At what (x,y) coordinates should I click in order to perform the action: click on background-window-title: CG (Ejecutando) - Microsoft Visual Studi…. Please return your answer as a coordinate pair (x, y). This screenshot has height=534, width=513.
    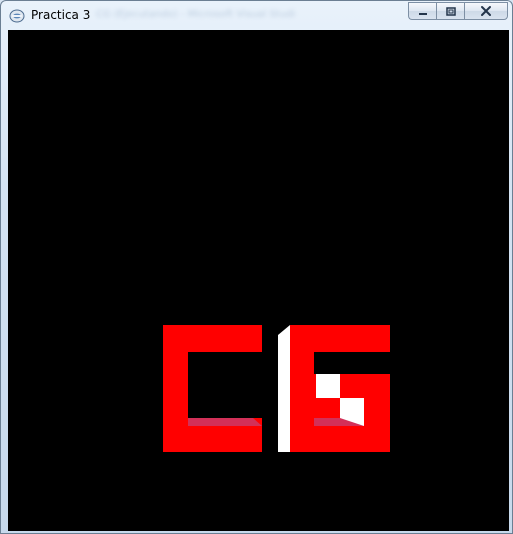
    Looking at the image, I should click on (196, 14).